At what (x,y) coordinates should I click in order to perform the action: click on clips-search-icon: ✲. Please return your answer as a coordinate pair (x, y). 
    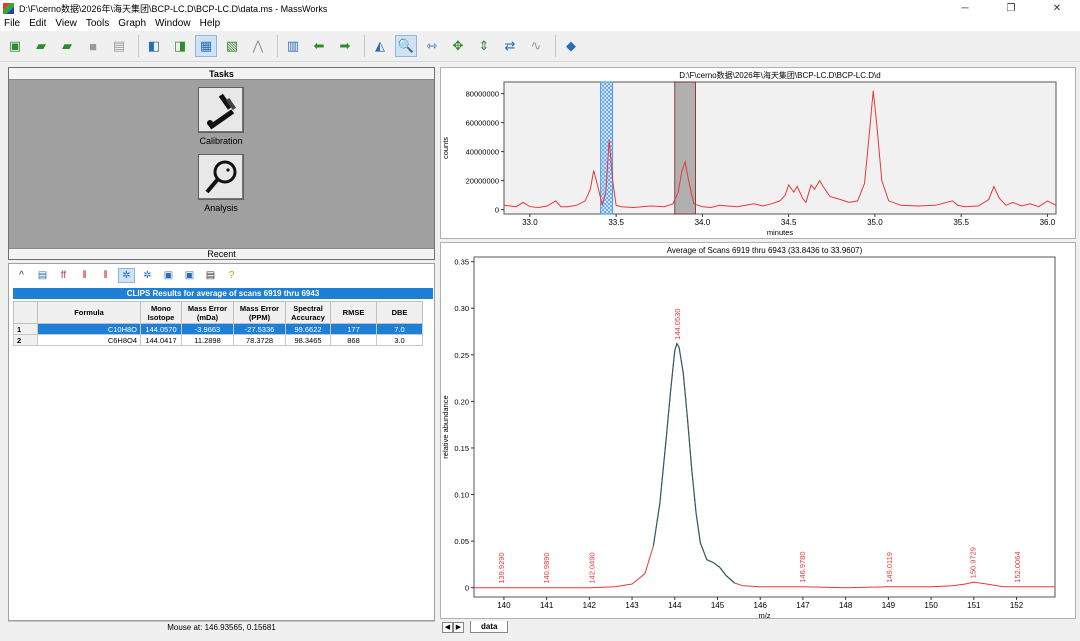
    Looking at the image, I should click on (126, 275).